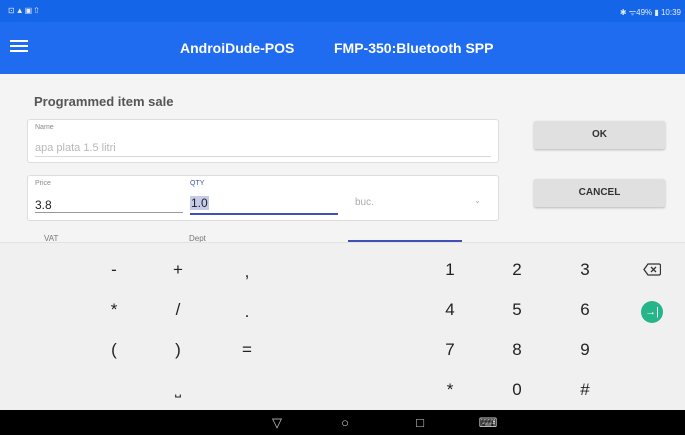 This screenshot has width=685, height=435. Describe the element at coordinates (178, 270) in the screenshot. I see `key-plus: +` at that location.